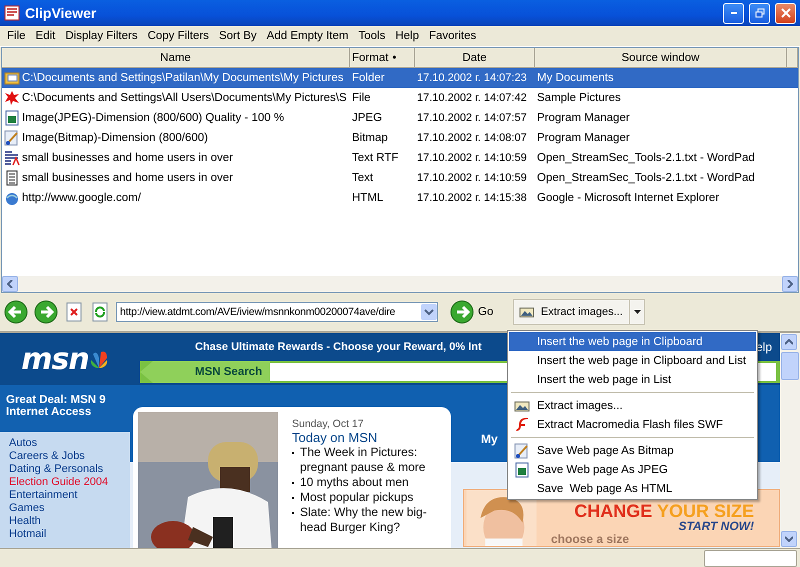  I want to click on table-cell-text: Text RTF, so click(375, 158).